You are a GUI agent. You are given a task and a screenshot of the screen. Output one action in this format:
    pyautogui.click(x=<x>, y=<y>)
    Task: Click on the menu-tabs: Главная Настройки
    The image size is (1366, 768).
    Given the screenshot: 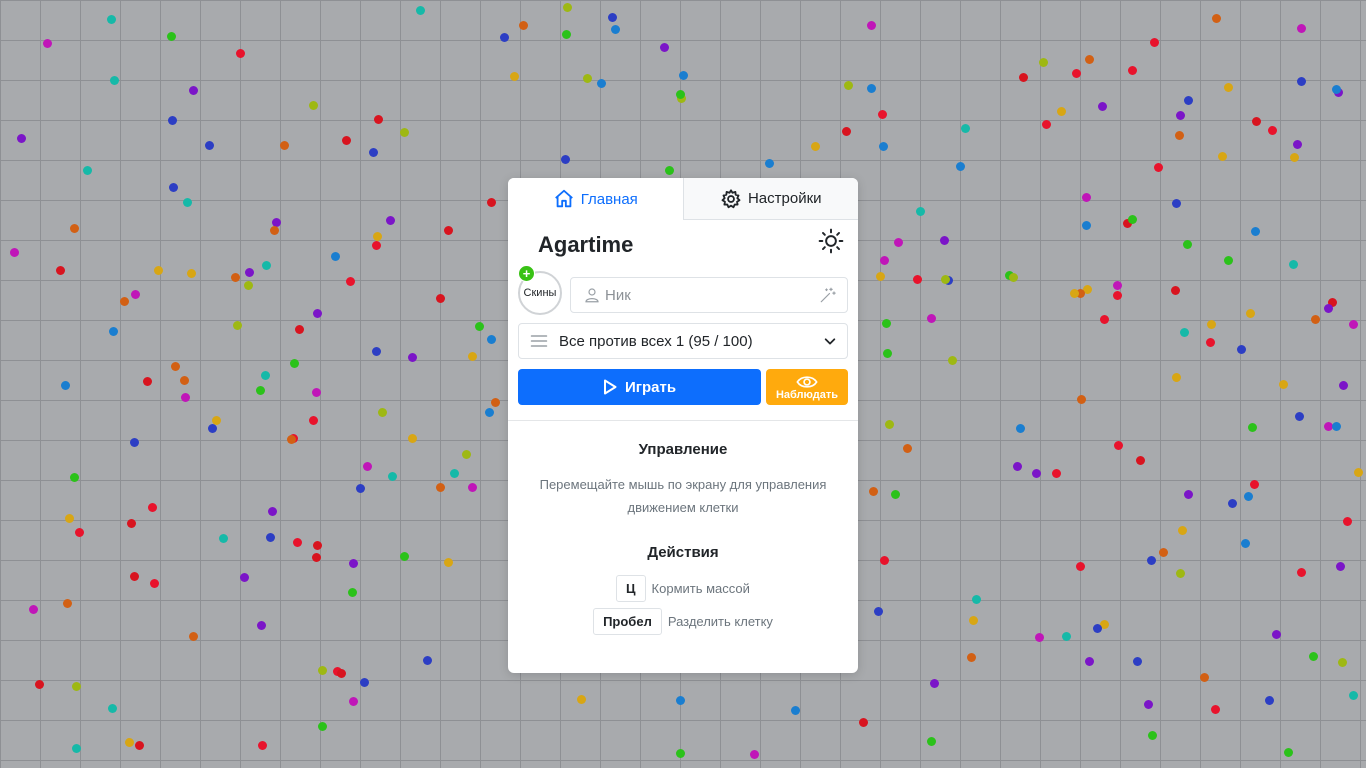 What is the action you would take?
    pyautogui.click(x=683, y=199)
    